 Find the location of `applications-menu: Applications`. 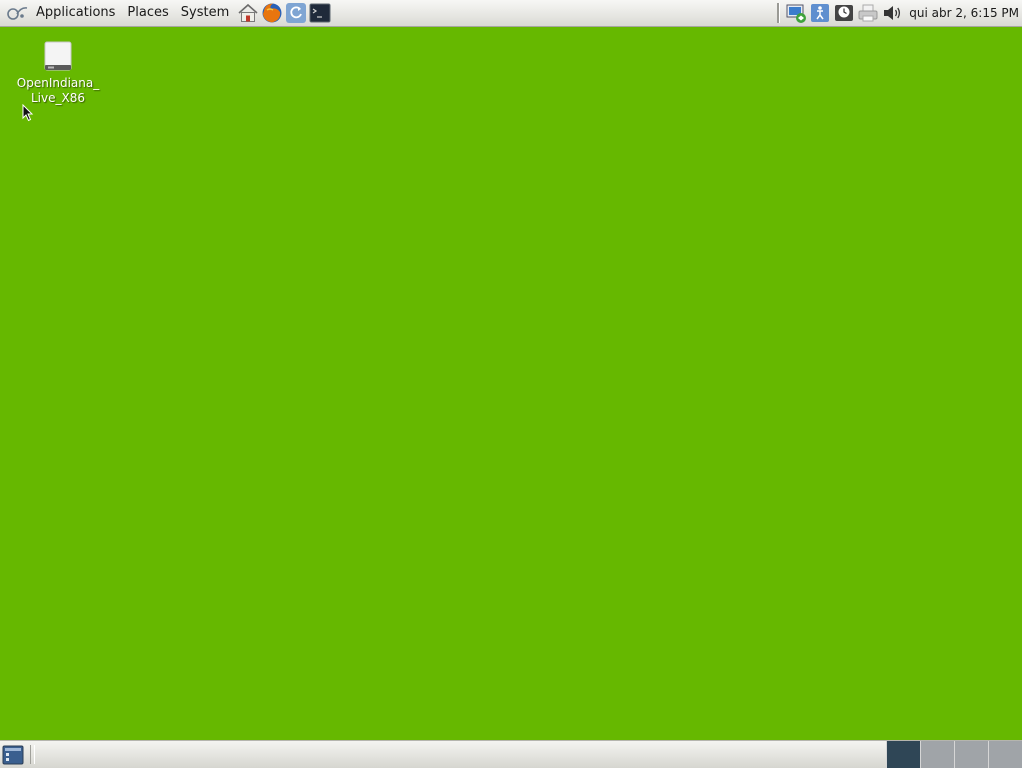

applications-menu: Applications is located at coordinates (75, 13).